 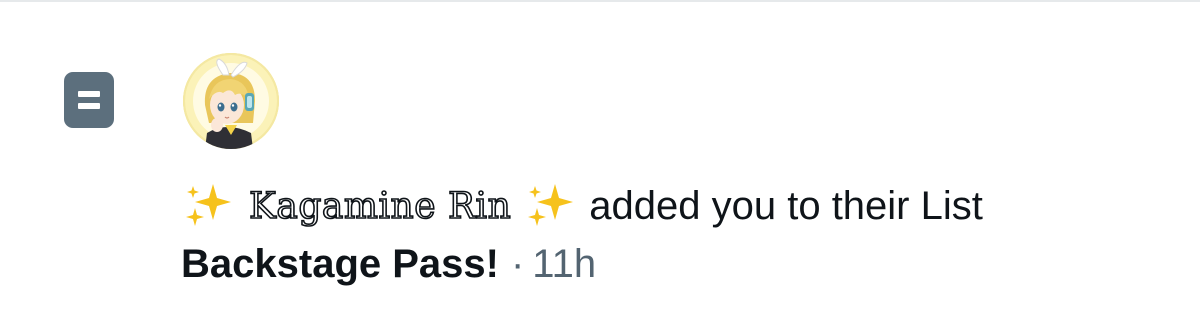 I want to click on avatar, so click(x=231, y=101).